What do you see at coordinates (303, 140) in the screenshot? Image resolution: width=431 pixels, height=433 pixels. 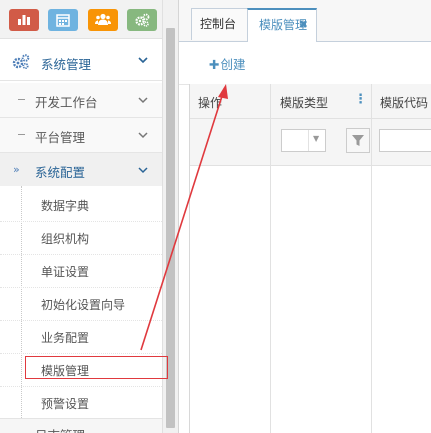 I see `template-type-filter-select: ▼` at bounding box center [303, 140].